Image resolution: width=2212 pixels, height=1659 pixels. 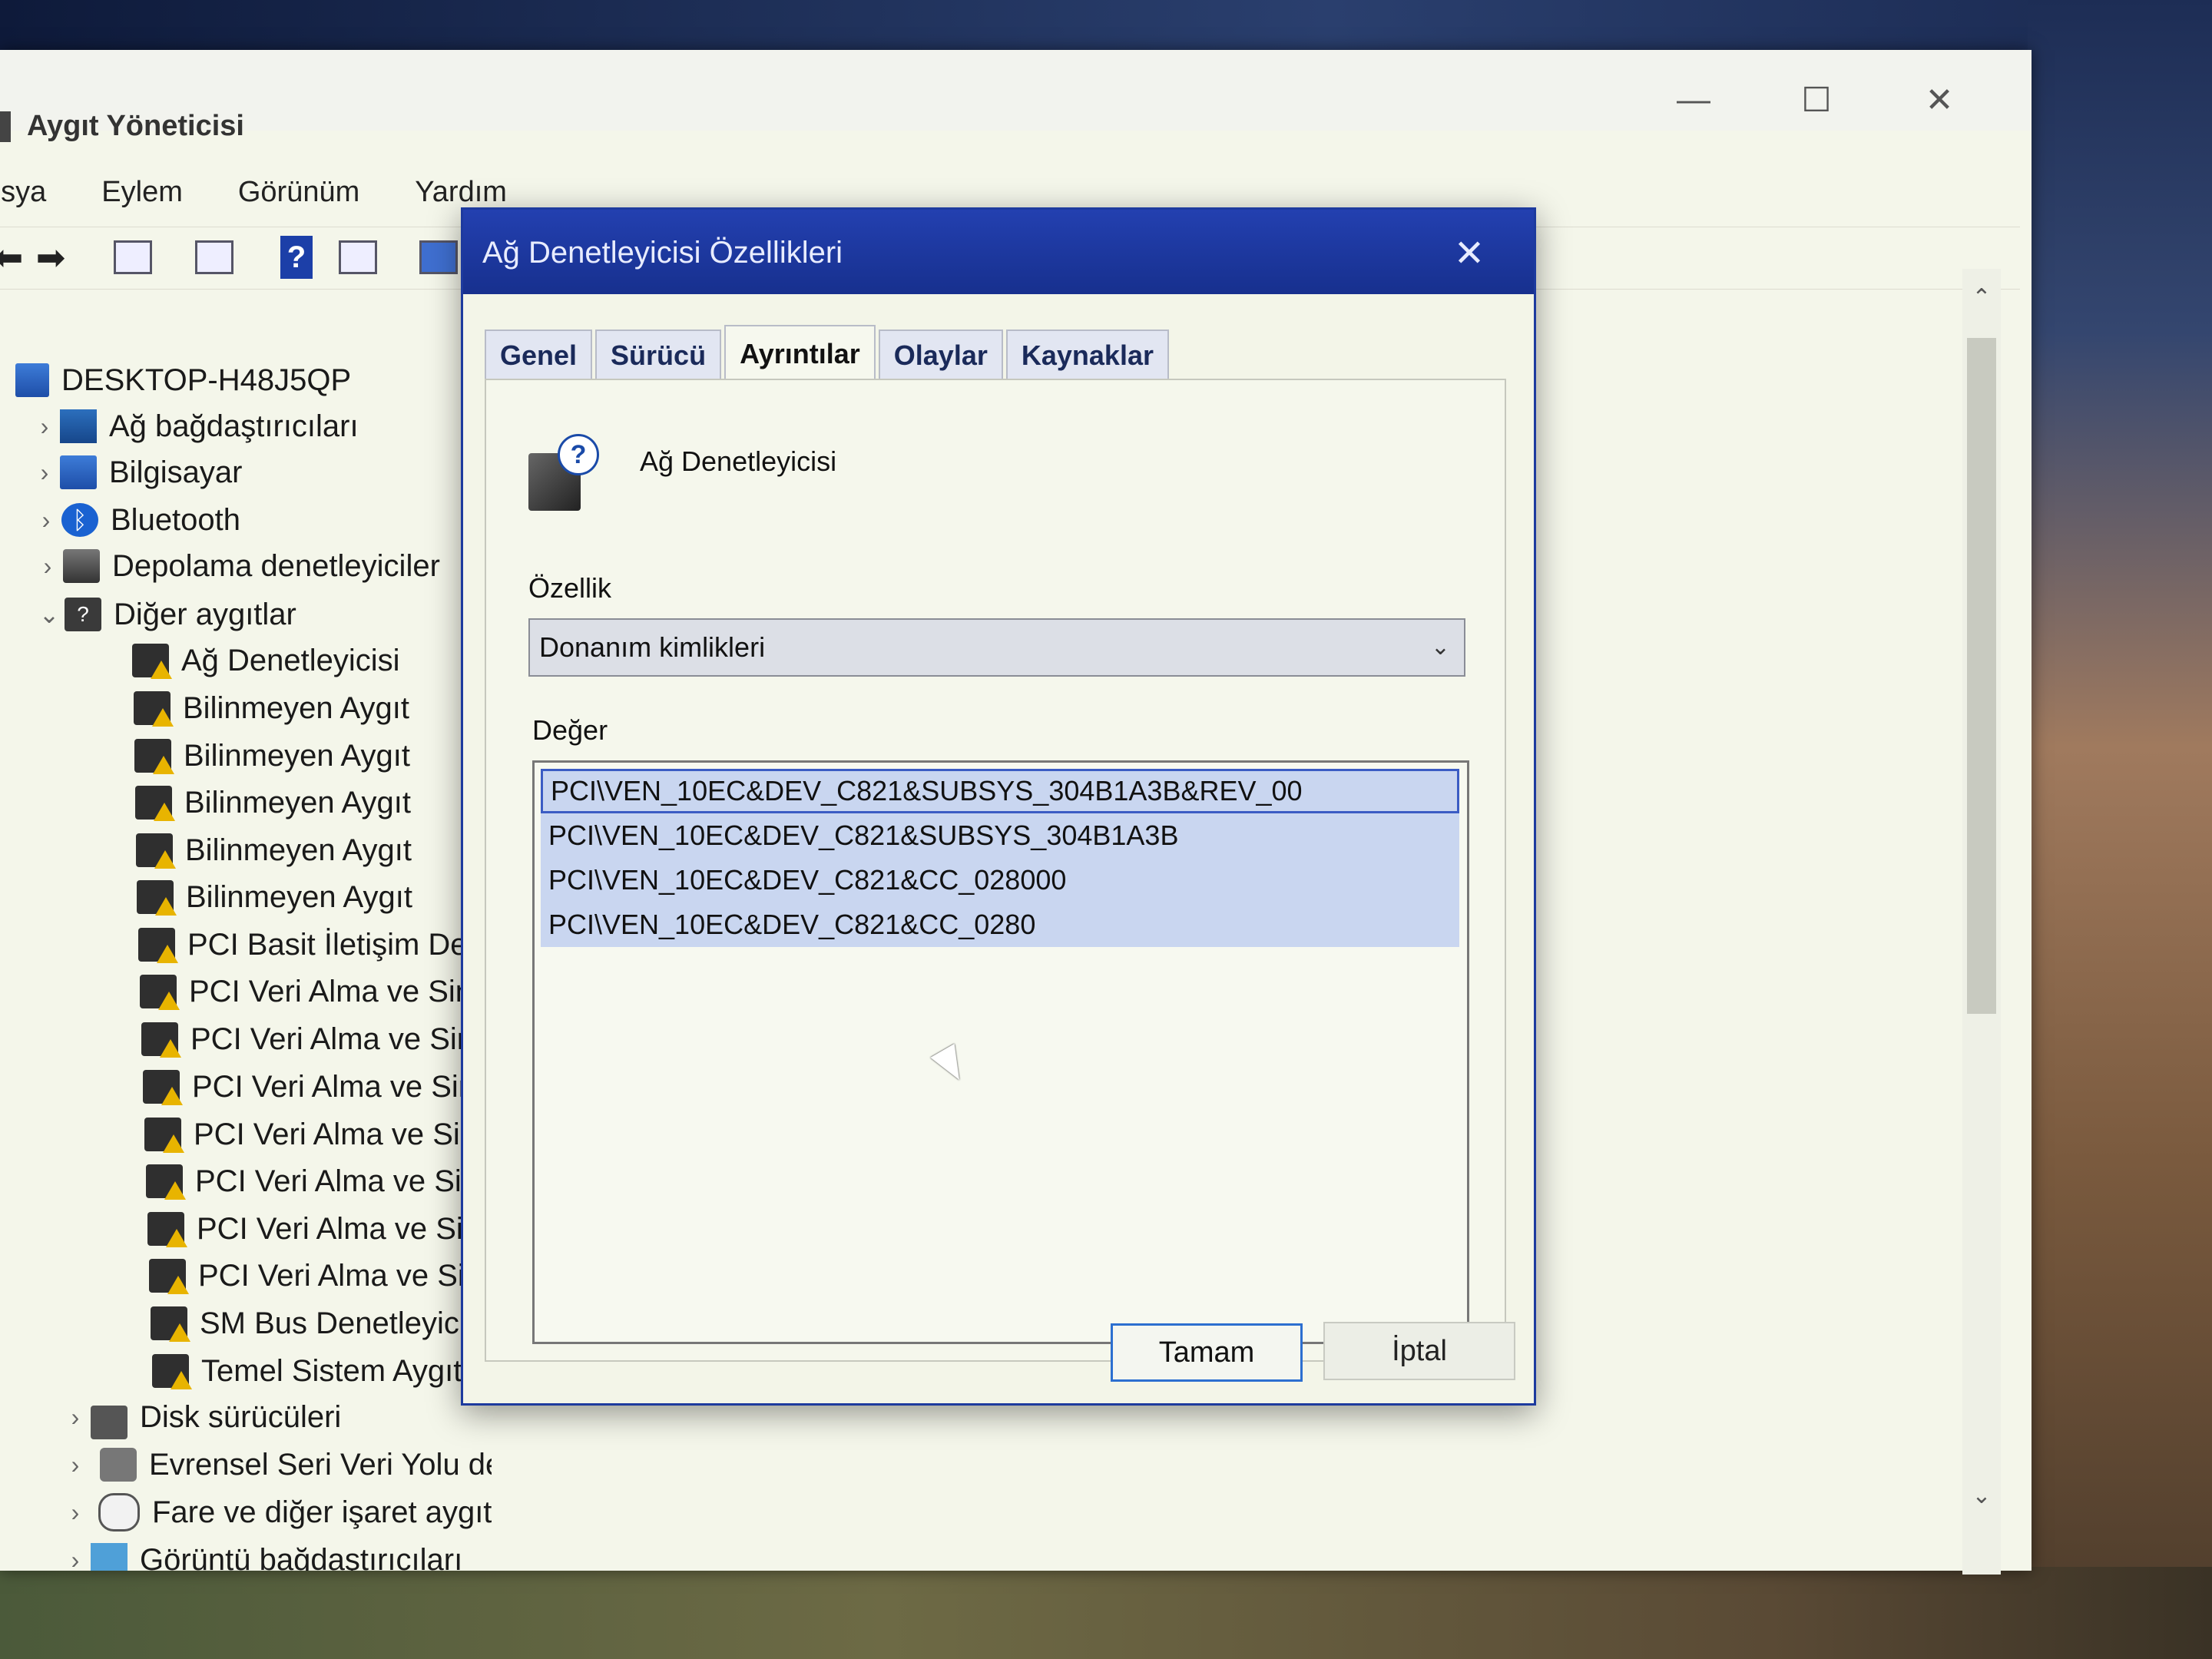 I want to click on ok-button: Tamam, so click(x=1207, y=1353).